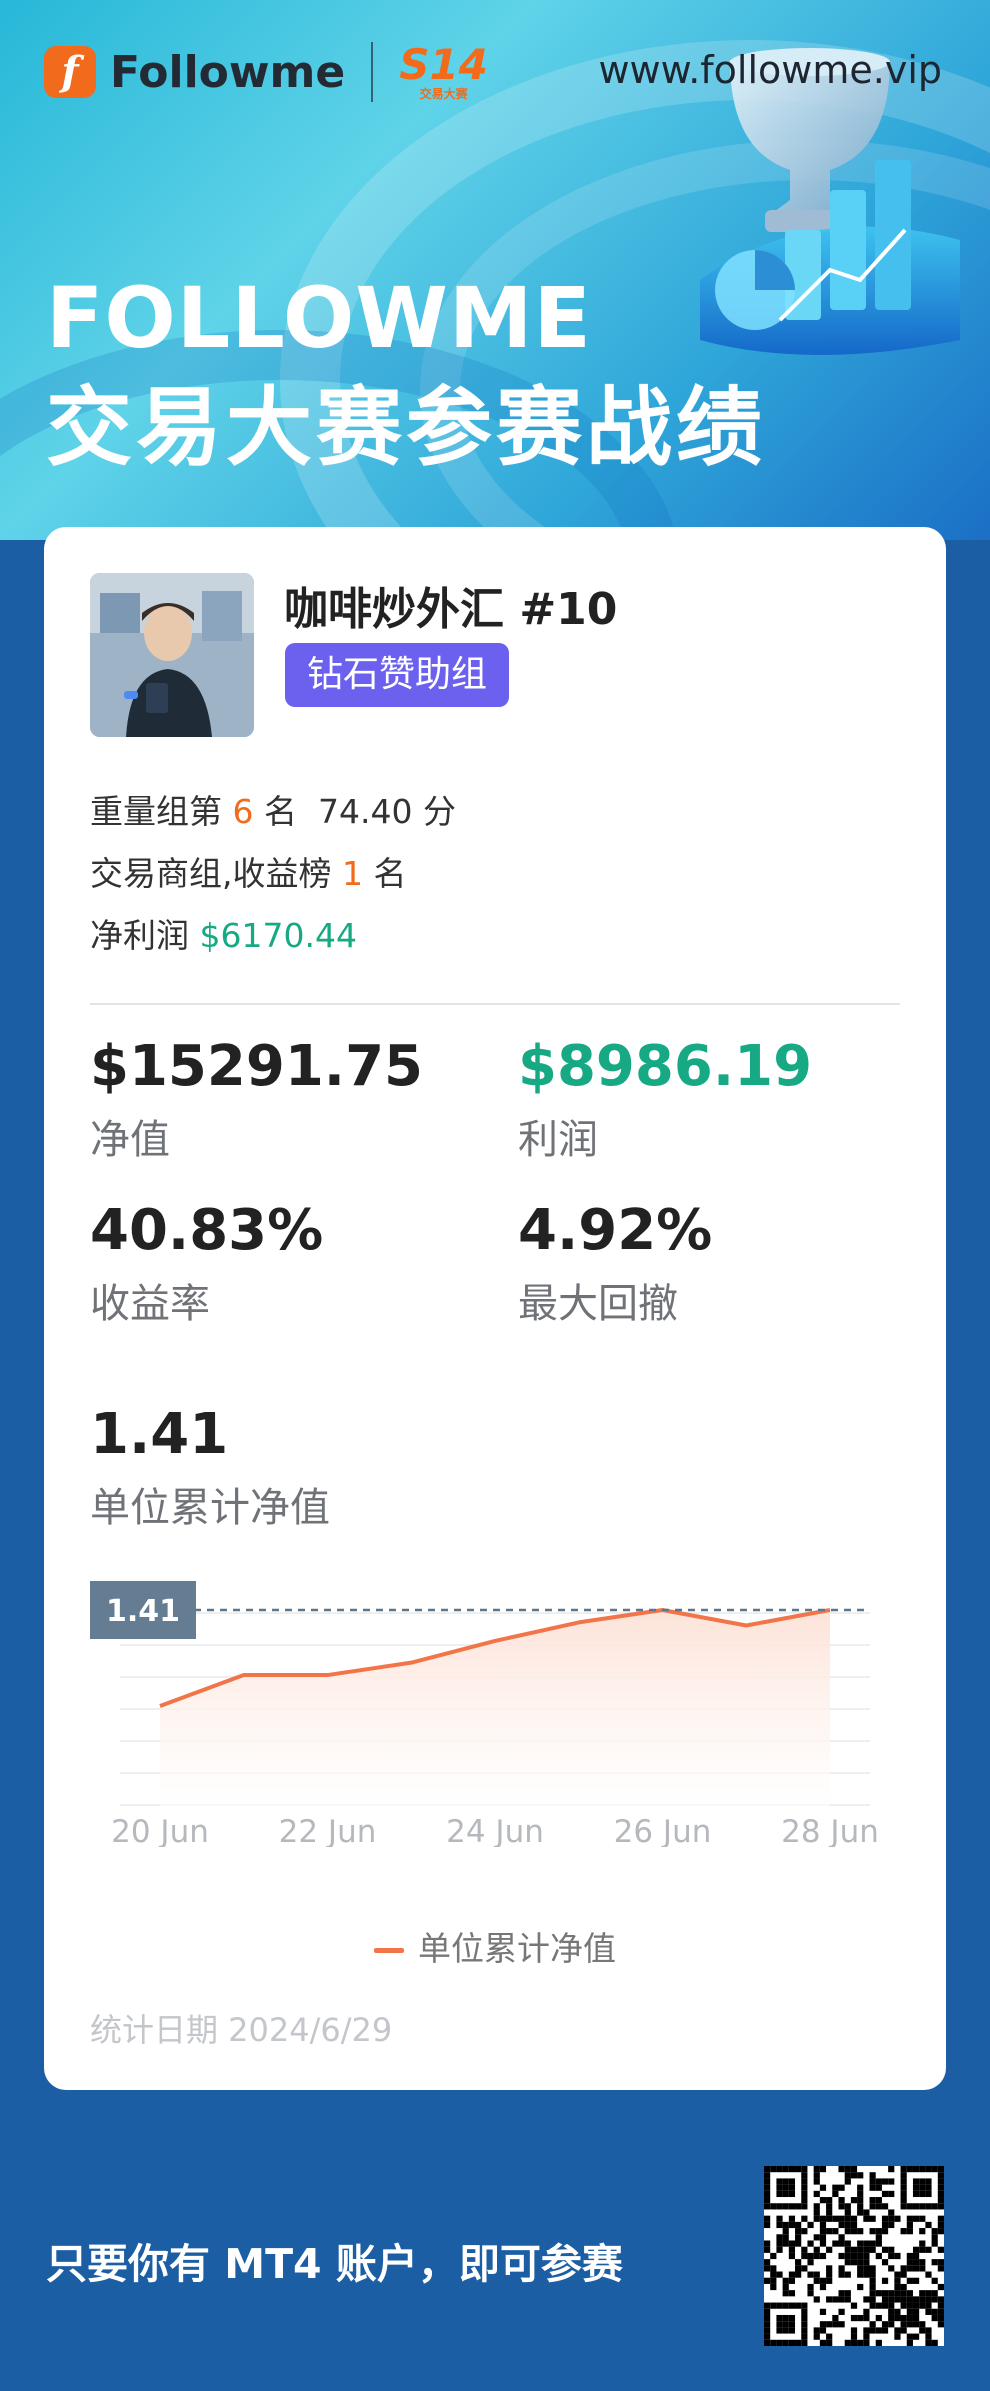 The width and height of the screenshot is (990, 2391). Describe the element at coordinates (406, 427) in the screenshot. I see `title-line-2: 交易大赛参赛战绩` at that location.